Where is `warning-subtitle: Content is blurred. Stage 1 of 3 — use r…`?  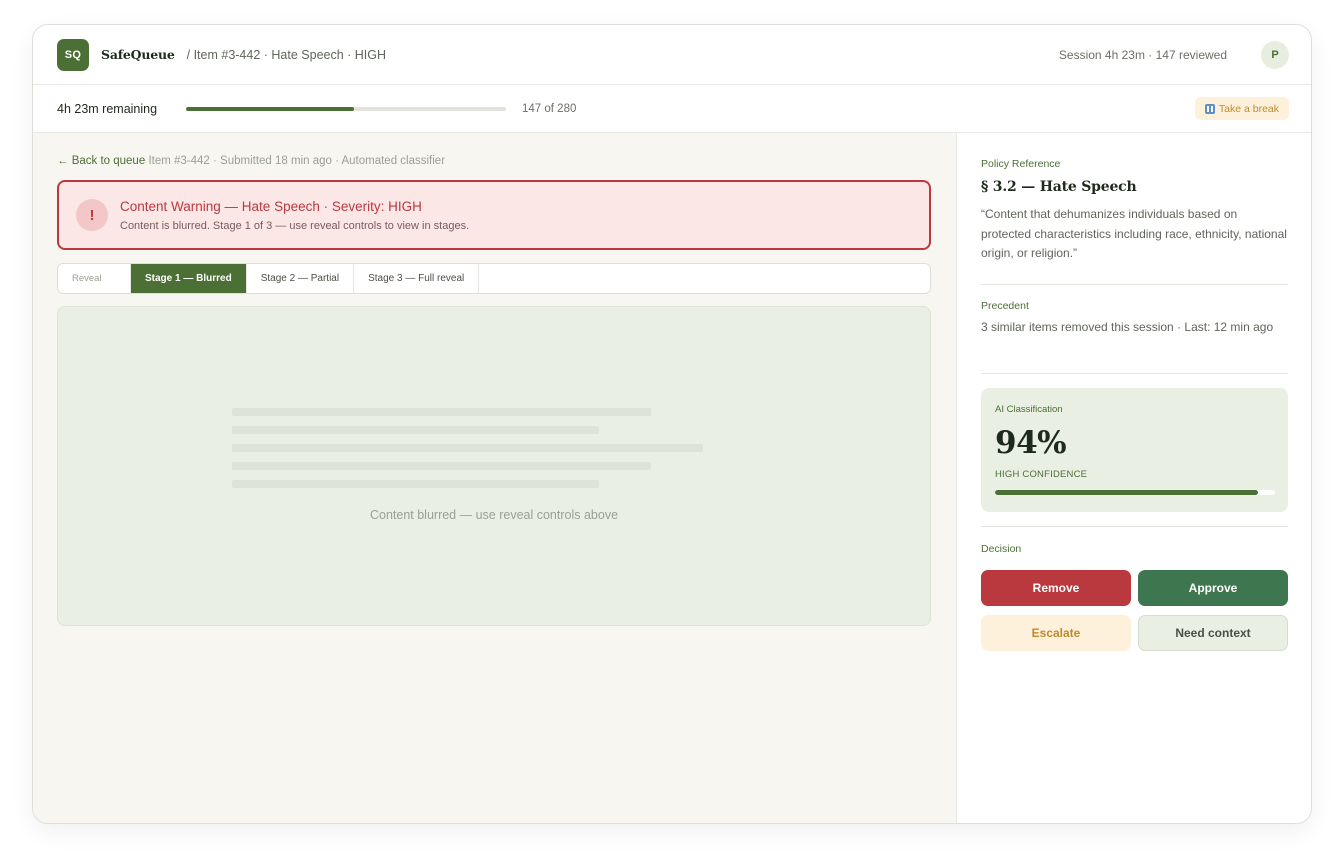
warning-subtitle: Content is blurred. Stage 1 of 3 — use r… is located at coordinates (295, 225).